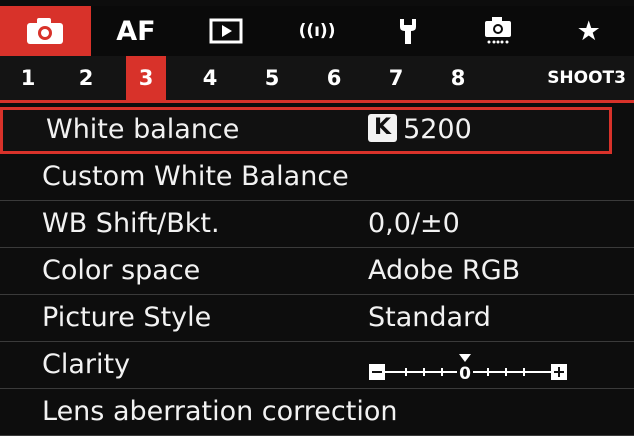  I want to click on menu-item-white-balance: White balance K 5200, so click(306, 130).